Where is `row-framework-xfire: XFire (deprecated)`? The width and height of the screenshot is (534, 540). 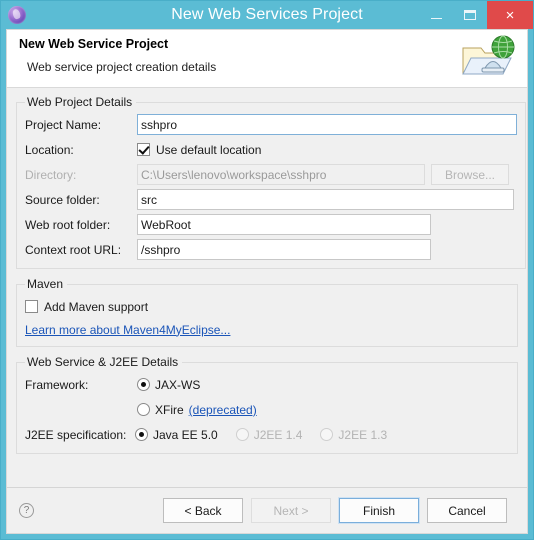 row-framework-xfire: XFire (deprecated) is located at coordinates (267, 409).